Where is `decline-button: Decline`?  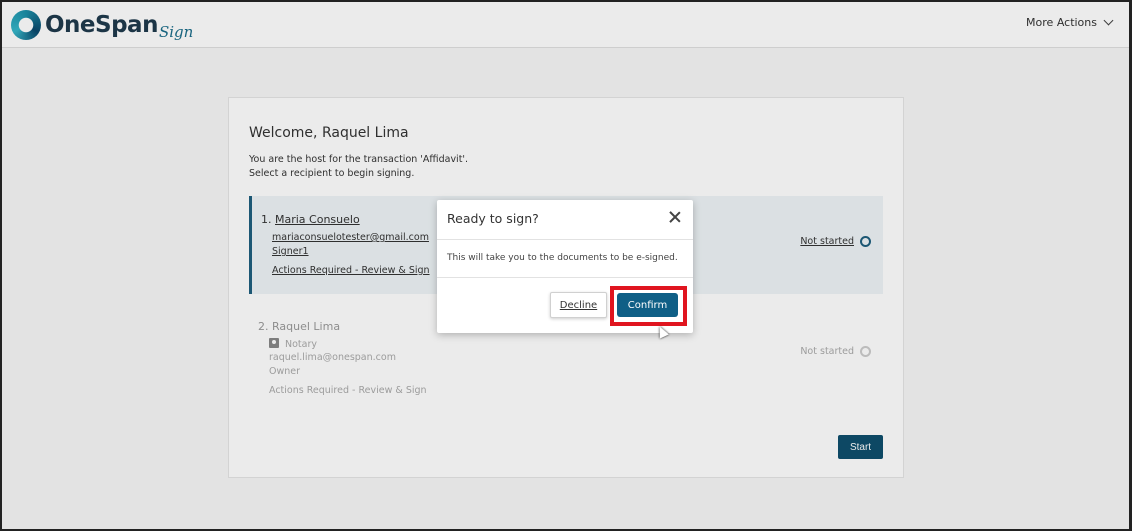
decline-button: Decline is located at coordinates (578, 305).